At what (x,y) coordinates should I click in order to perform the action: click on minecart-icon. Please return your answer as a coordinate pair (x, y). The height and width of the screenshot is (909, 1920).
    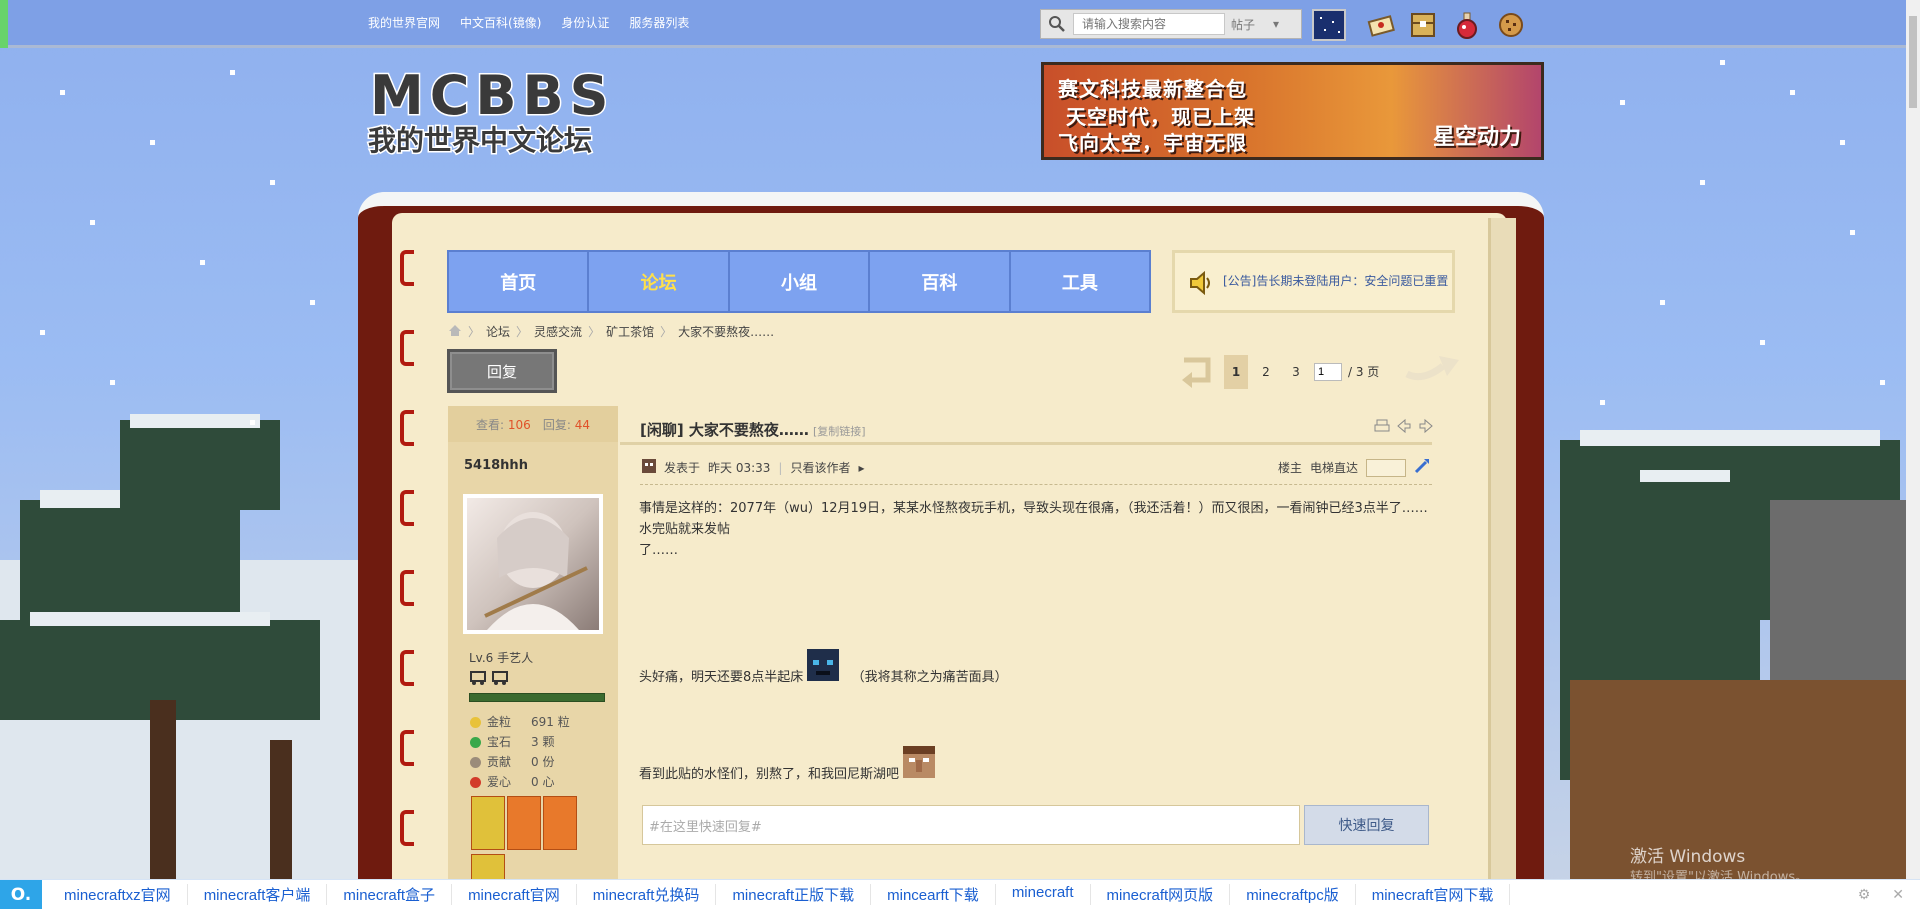
    Looking at the image, I should click on (478, 679).